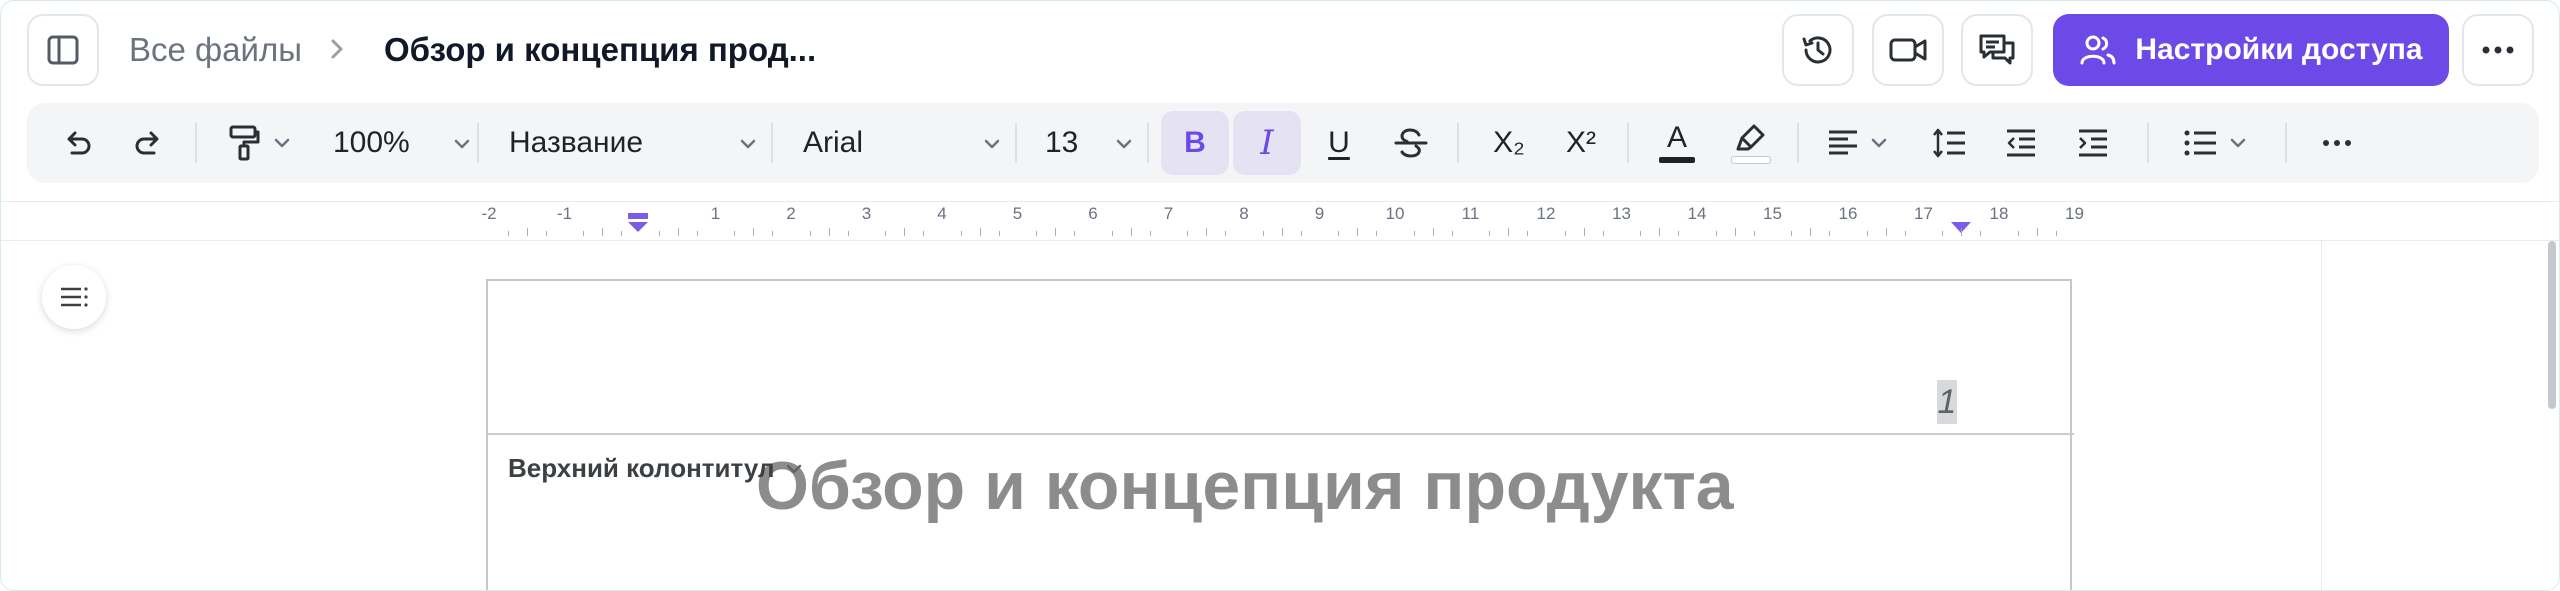 The width and height of the screenshot is (2560, 591). What do you see at coordinates (371, 142) in the screenshot?
I see `zoom-value: 100%` at bounding box center [371, 142].